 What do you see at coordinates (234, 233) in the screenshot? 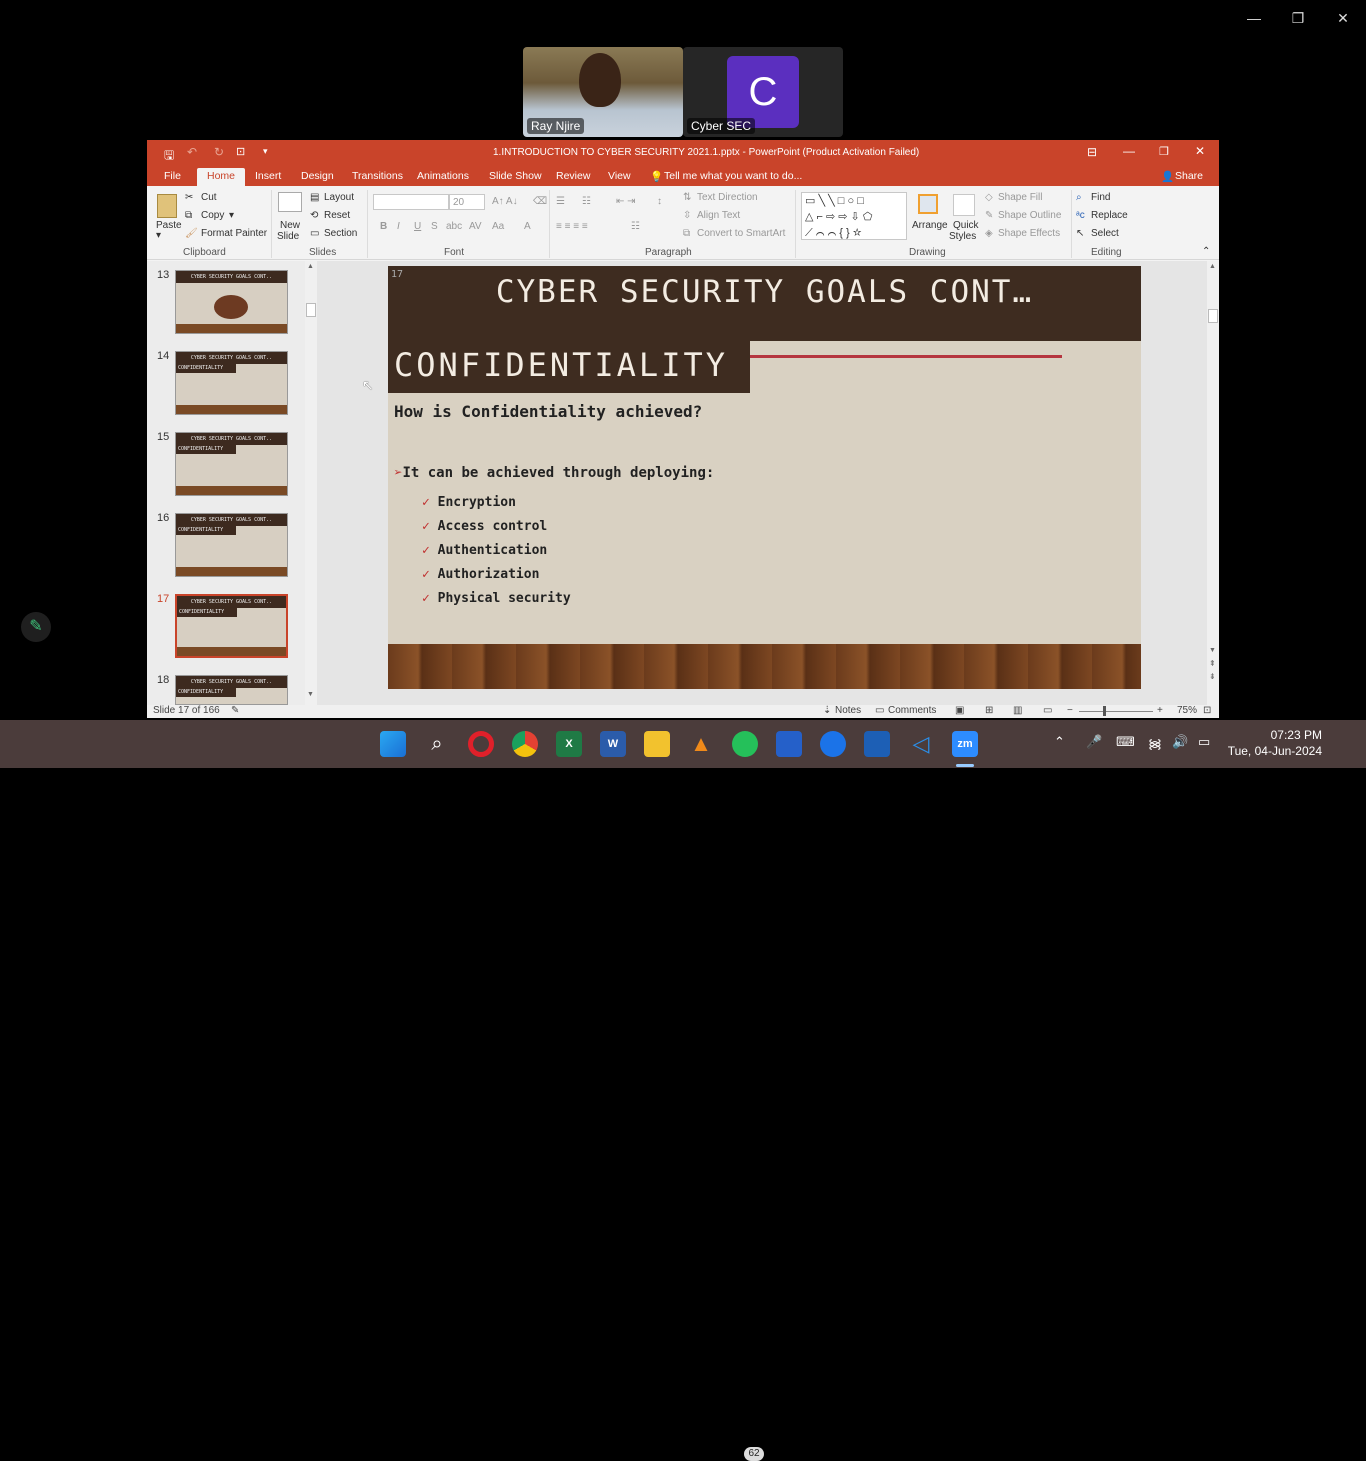
I see `format-painter-button: Format Painter` at bounding box center [234, 233].